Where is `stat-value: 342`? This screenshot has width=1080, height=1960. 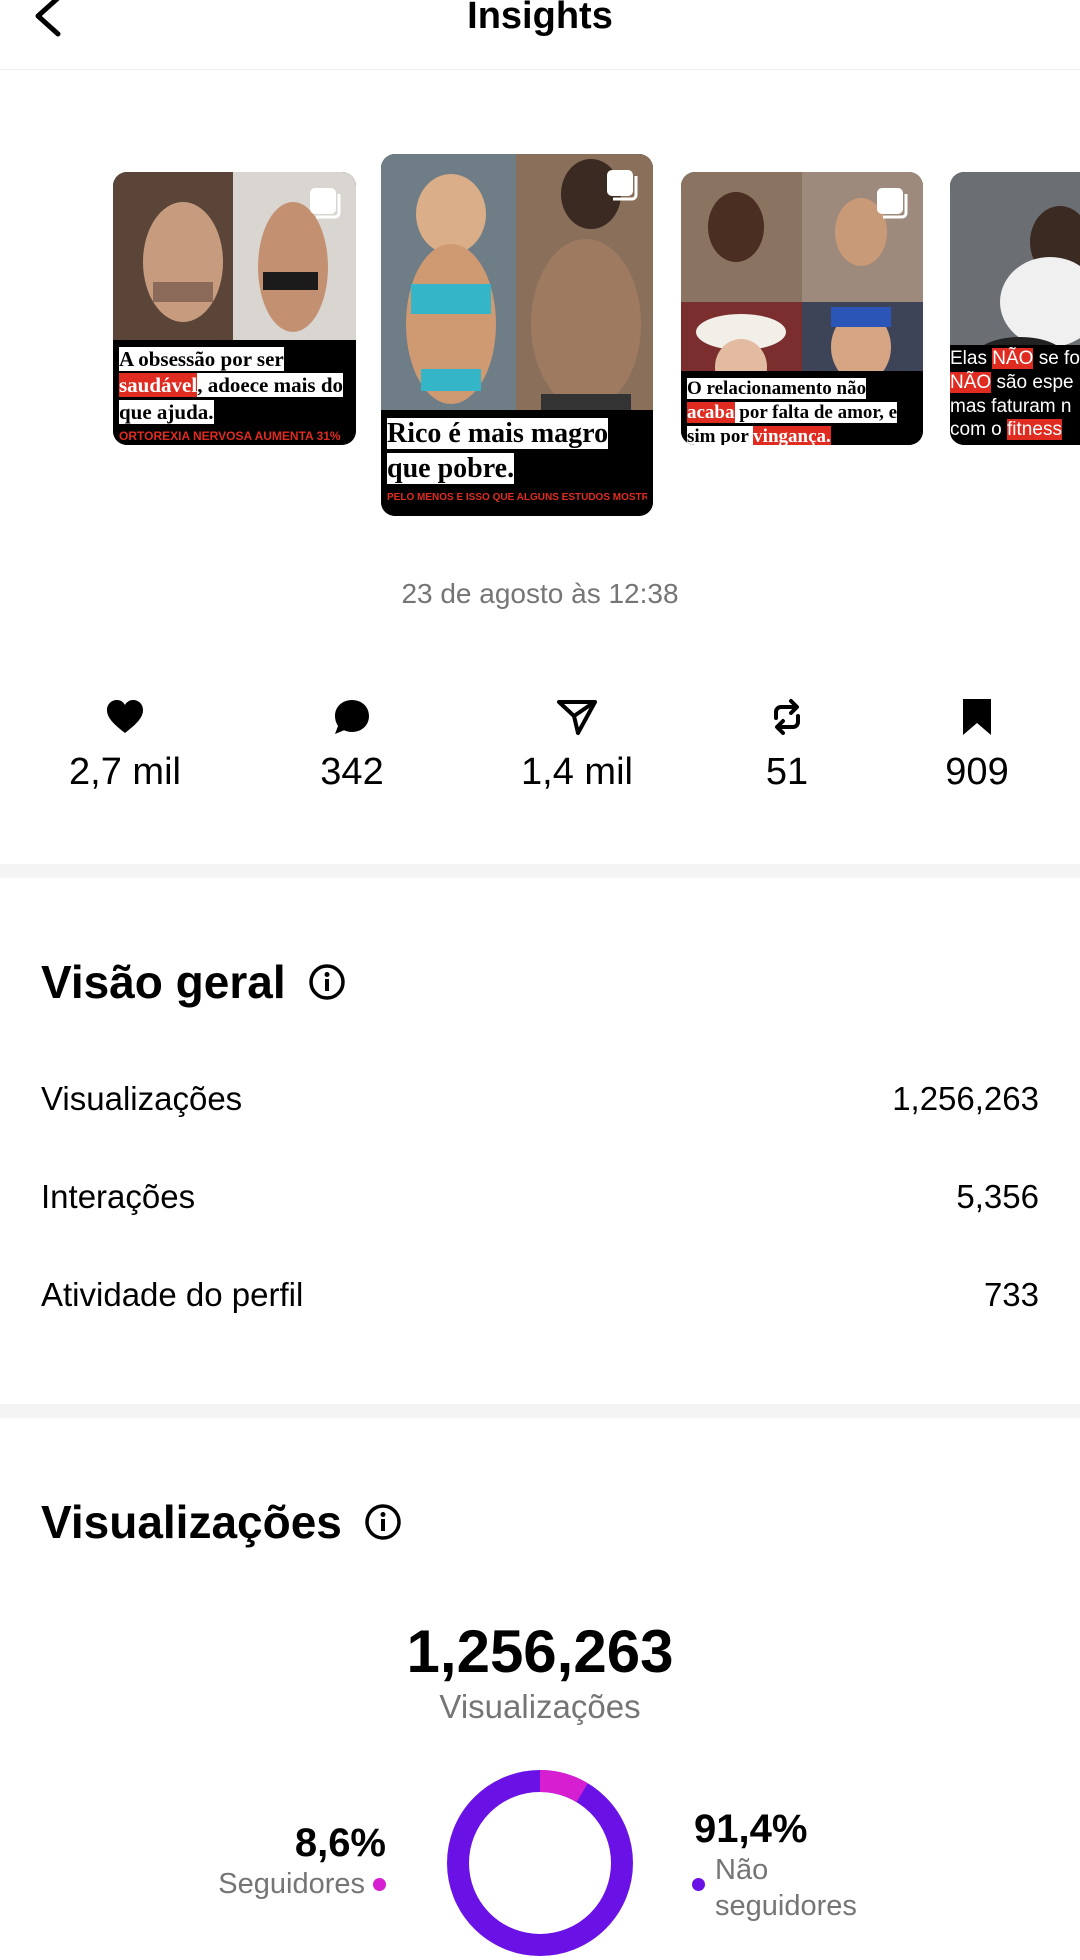
stat-value: 342 is located at coordinates (352, 772).